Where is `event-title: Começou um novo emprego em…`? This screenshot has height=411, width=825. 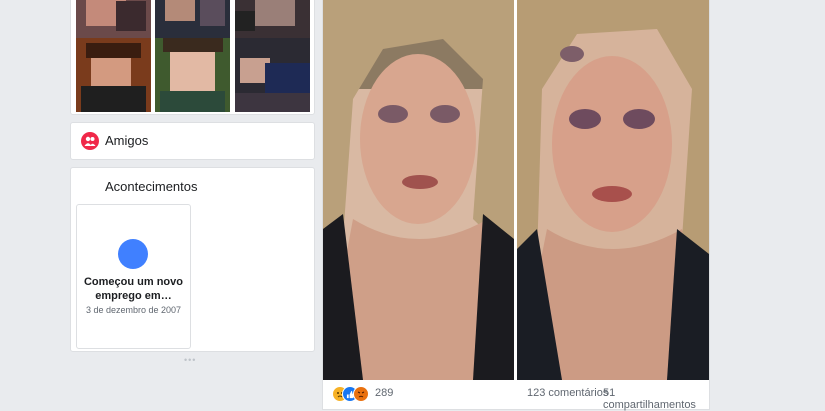 event-title: Começou um novo emprego em… is located at coordinates (133, 289).